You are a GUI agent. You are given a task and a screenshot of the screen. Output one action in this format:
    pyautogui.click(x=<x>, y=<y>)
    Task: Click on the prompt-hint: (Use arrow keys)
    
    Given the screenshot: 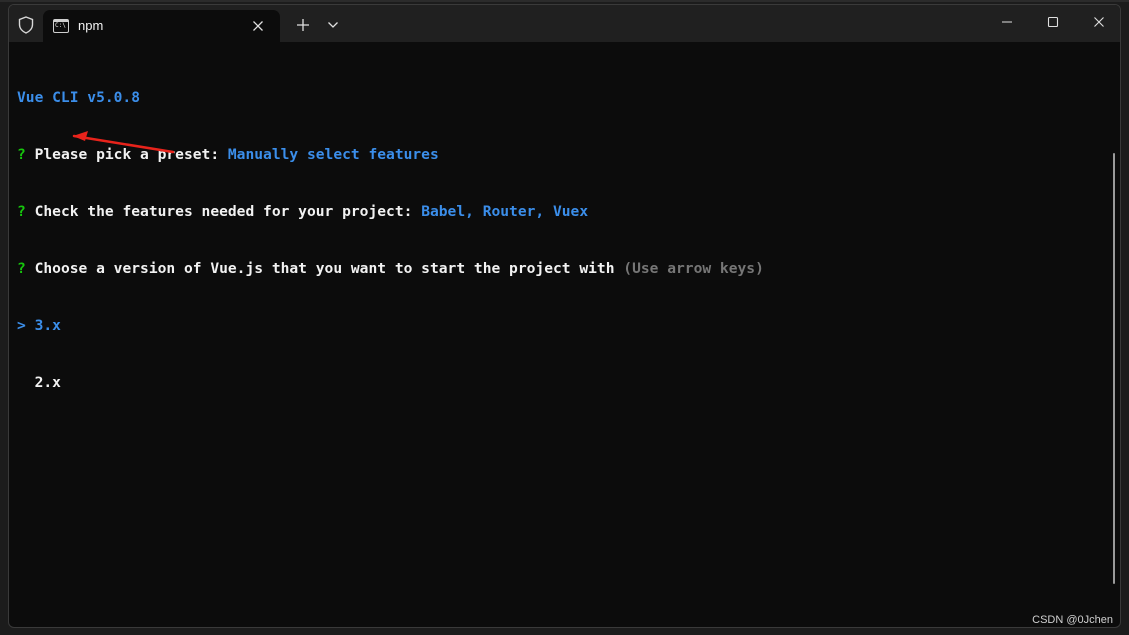 What is the action you would take?
    pyautogui.click(x=693, y=268)
    